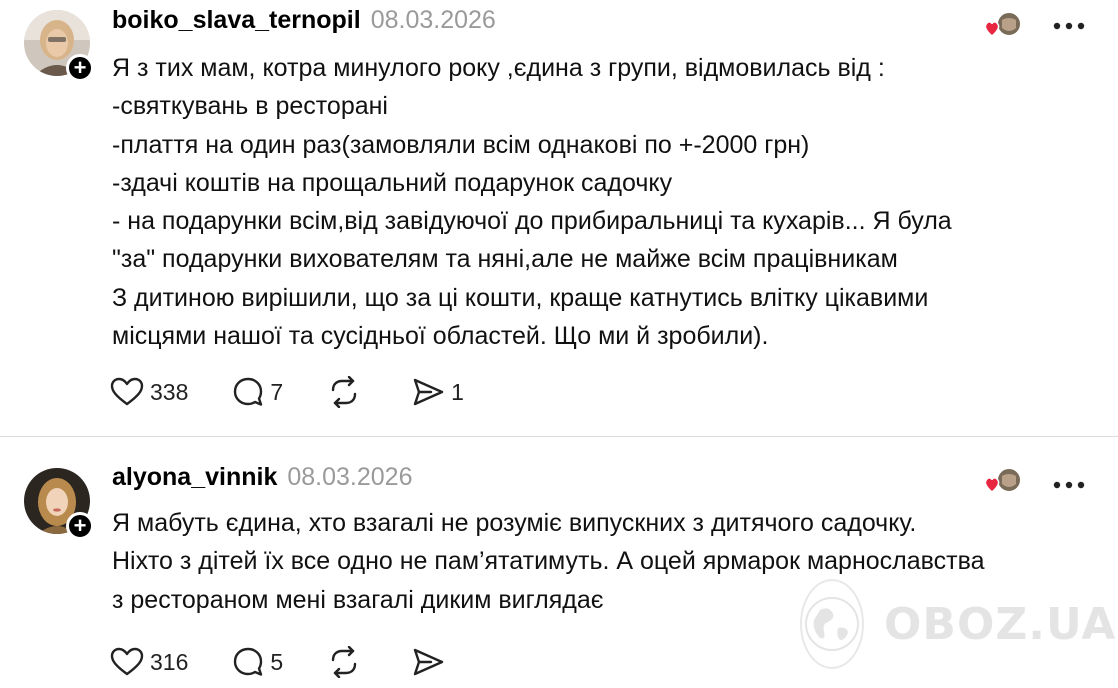  Describe the element at coordinates (149, 392) in the screenshot. I see `like-button: 338` at that location.